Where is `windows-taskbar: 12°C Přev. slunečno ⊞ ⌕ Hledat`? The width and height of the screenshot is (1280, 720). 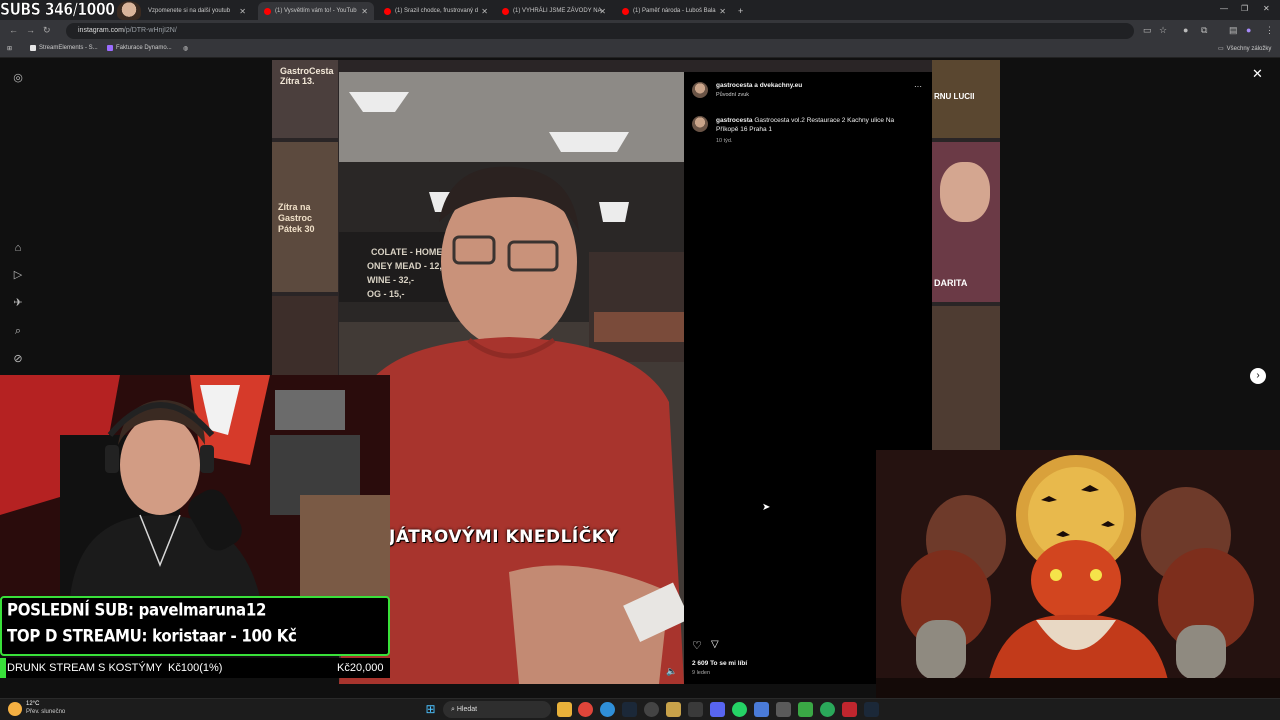
windows-taskbar: 12°C Přev. slunečno ⊞ ⌕ Hledat is located at coordinates (640, 709).